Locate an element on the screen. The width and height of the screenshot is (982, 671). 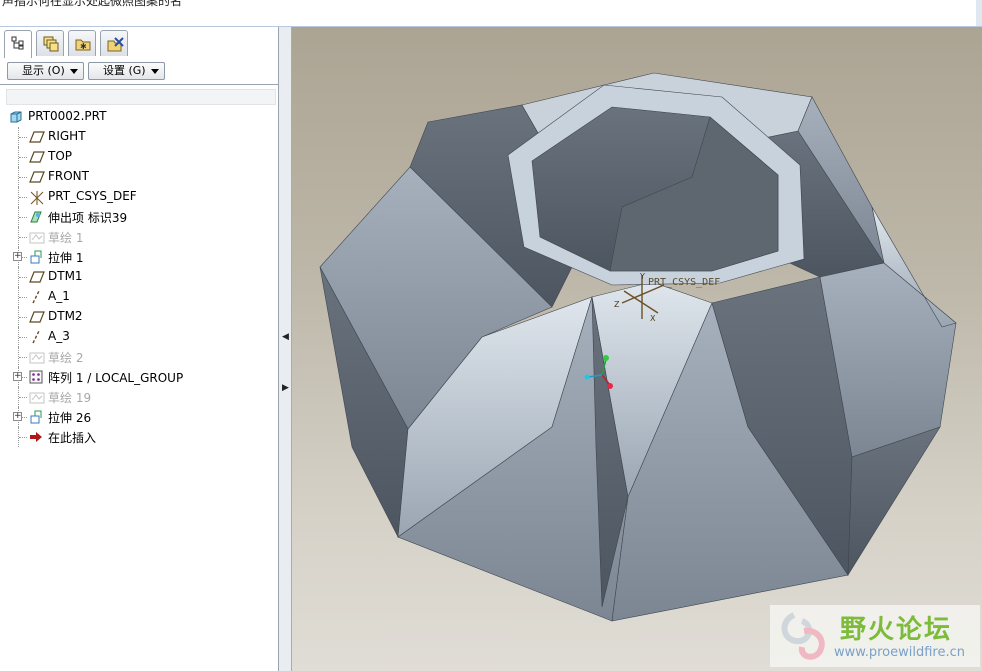
tree-item-label: 草绘 2 is located at coordinates (66, 358).